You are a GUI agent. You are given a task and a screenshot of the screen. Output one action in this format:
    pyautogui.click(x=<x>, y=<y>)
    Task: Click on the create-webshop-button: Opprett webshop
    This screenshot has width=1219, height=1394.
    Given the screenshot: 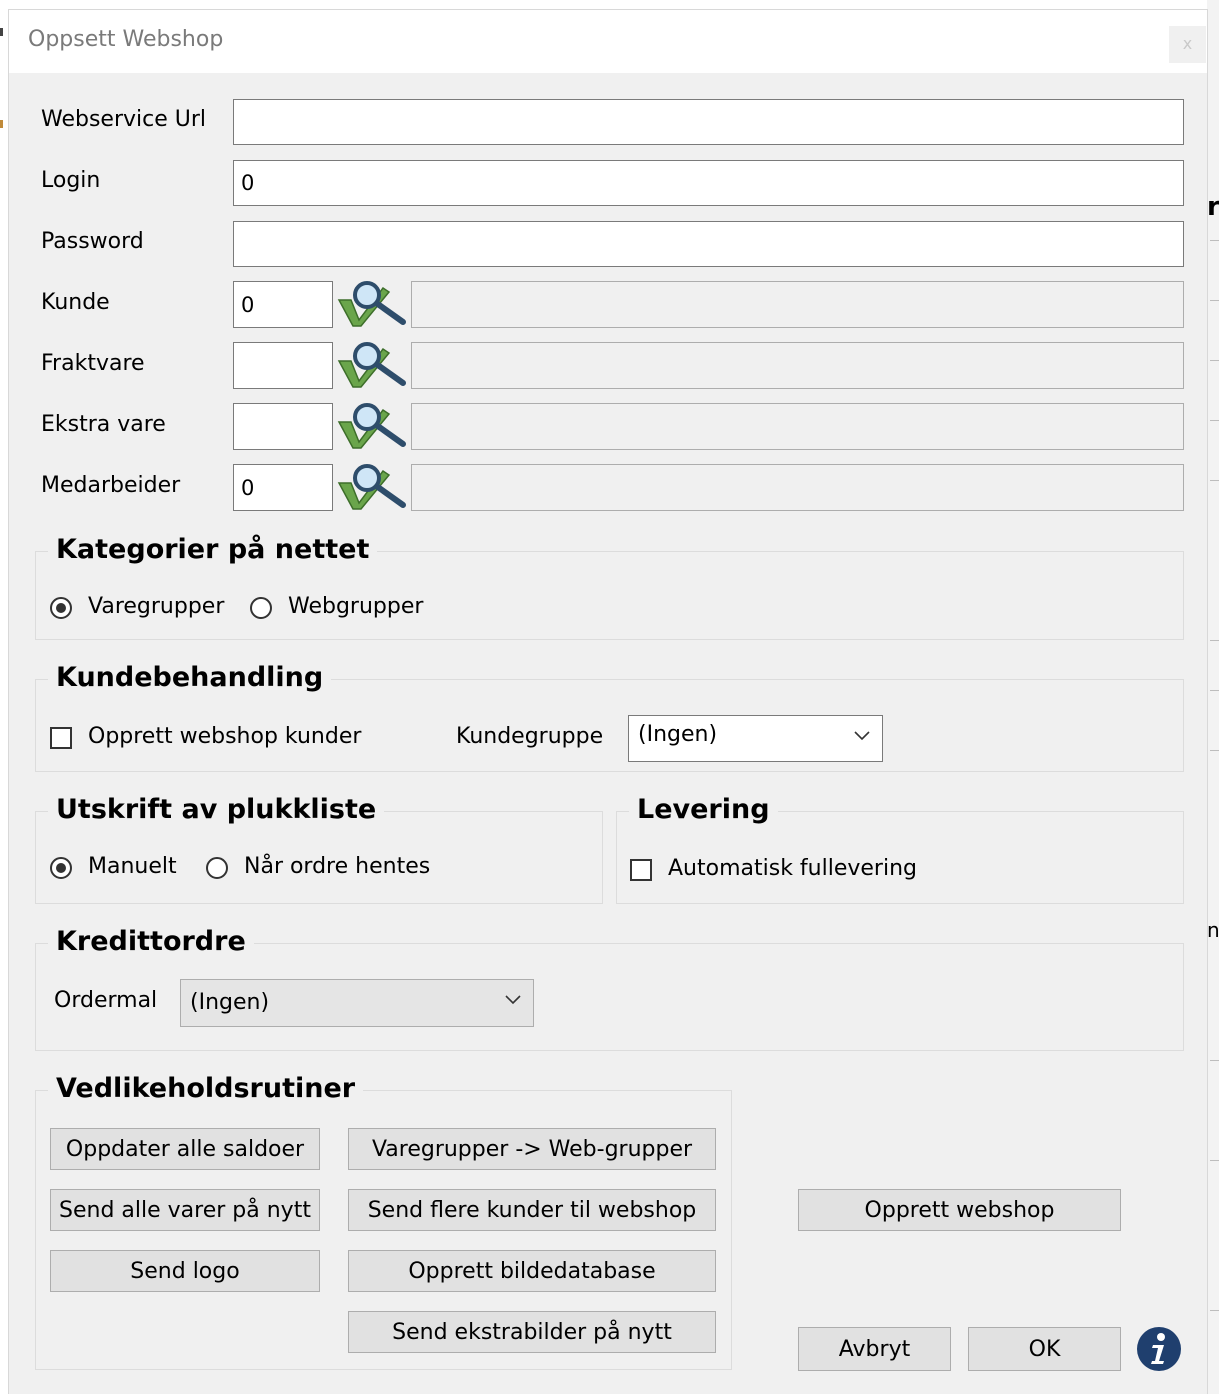 What is the action you would take?
    pyautogui.click(x=959, y=1210)
    